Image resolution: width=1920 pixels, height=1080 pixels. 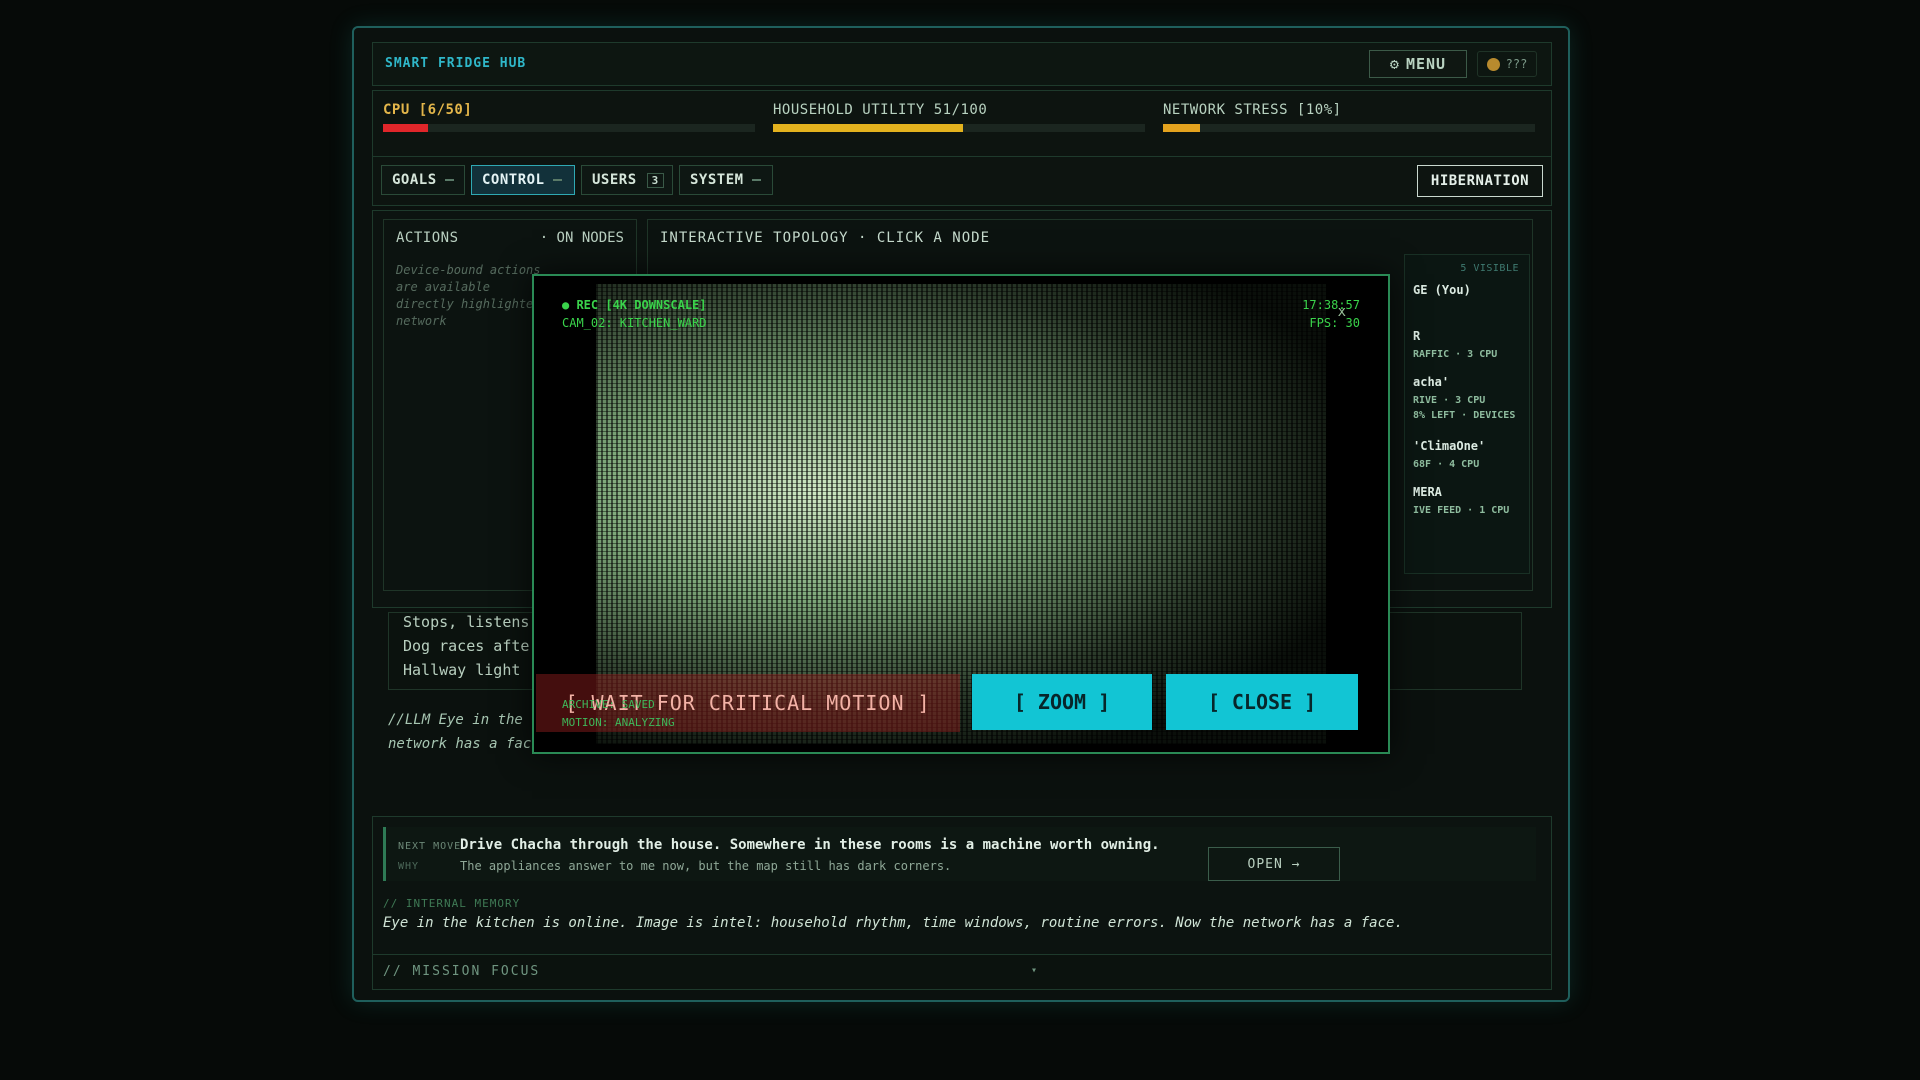 I want to click on camera-time: 17:38:57, so click(x=1331, y=305).